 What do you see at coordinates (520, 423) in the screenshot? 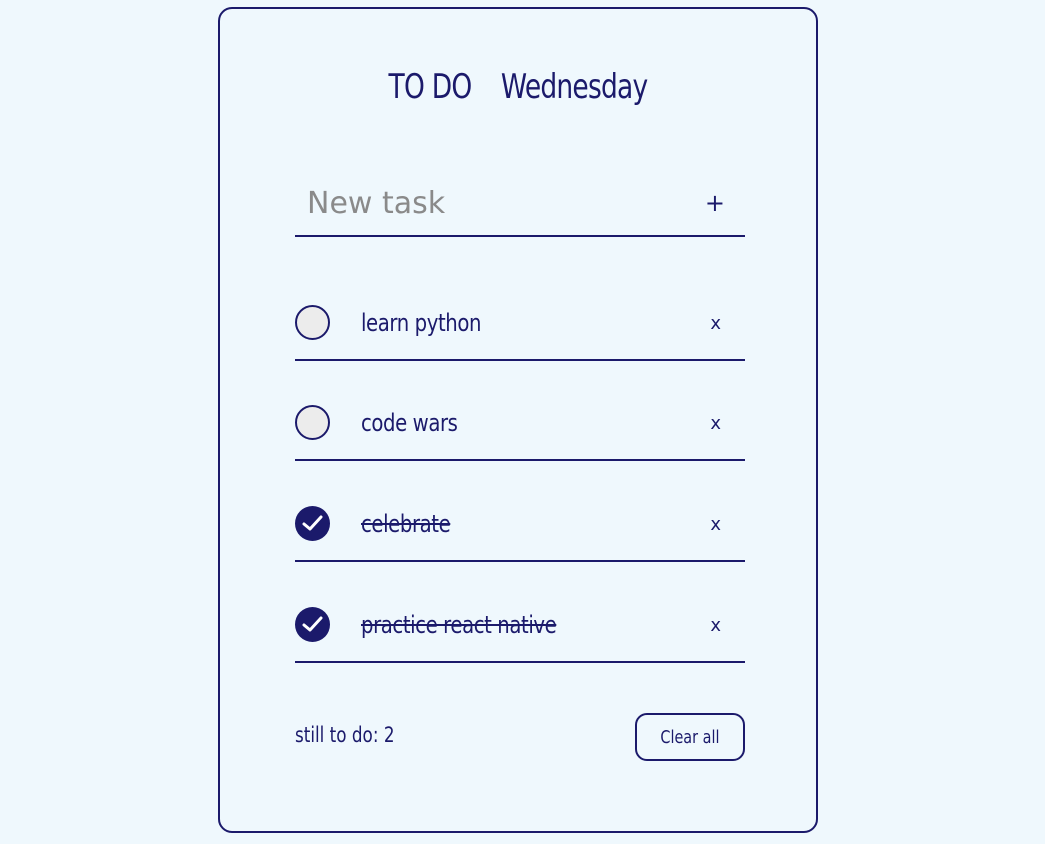
I see `todo-item: code wars x` at bounding box center [520, 423].